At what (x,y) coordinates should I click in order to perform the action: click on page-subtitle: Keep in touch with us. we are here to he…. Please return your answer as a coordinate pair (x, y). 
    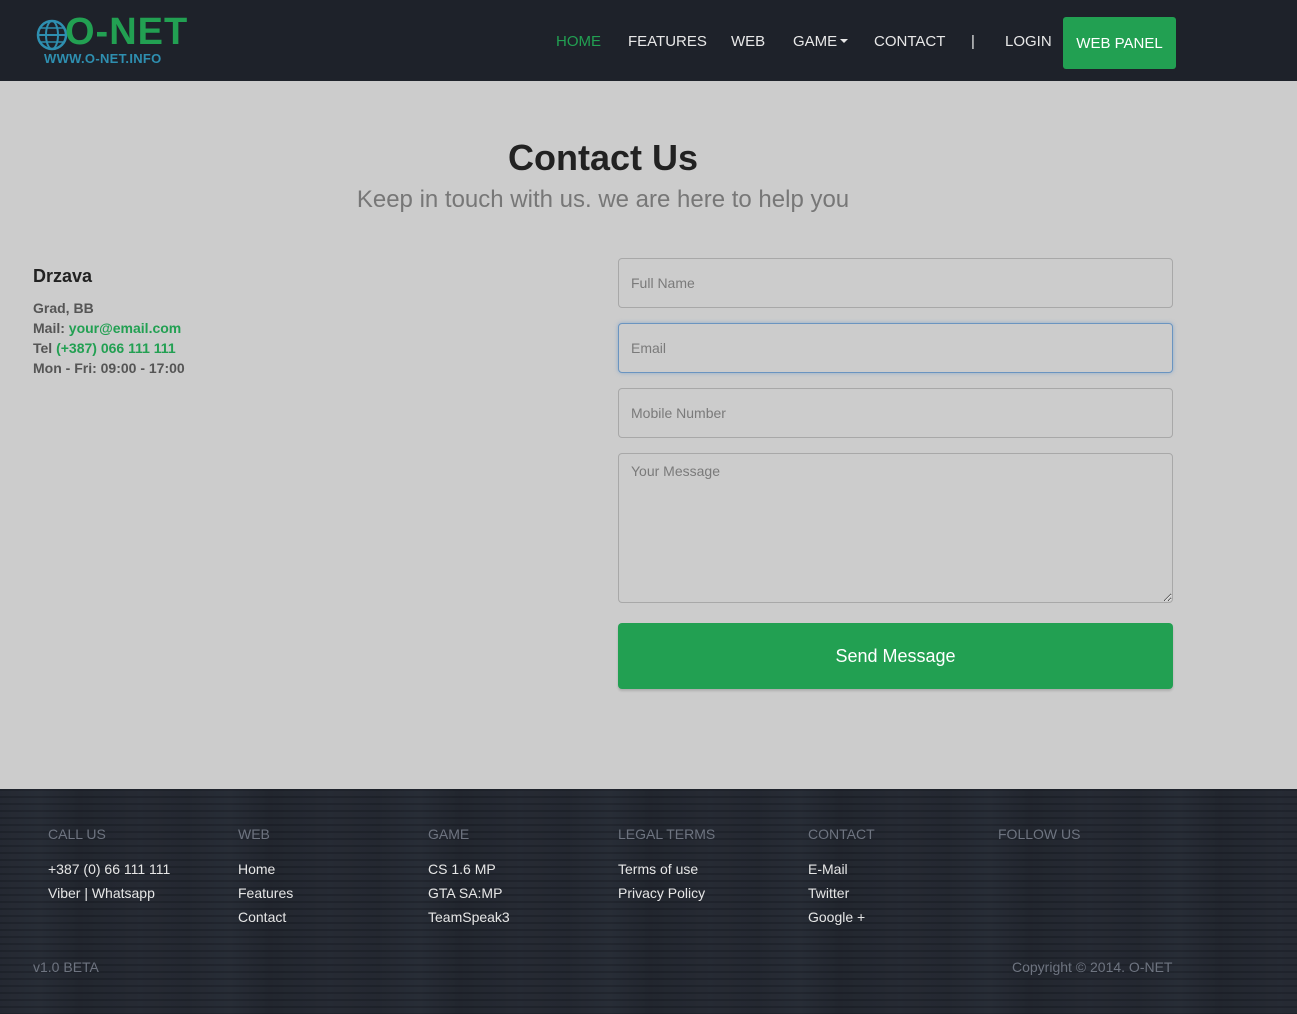
    Looking at the image, I should click on (603, 199).